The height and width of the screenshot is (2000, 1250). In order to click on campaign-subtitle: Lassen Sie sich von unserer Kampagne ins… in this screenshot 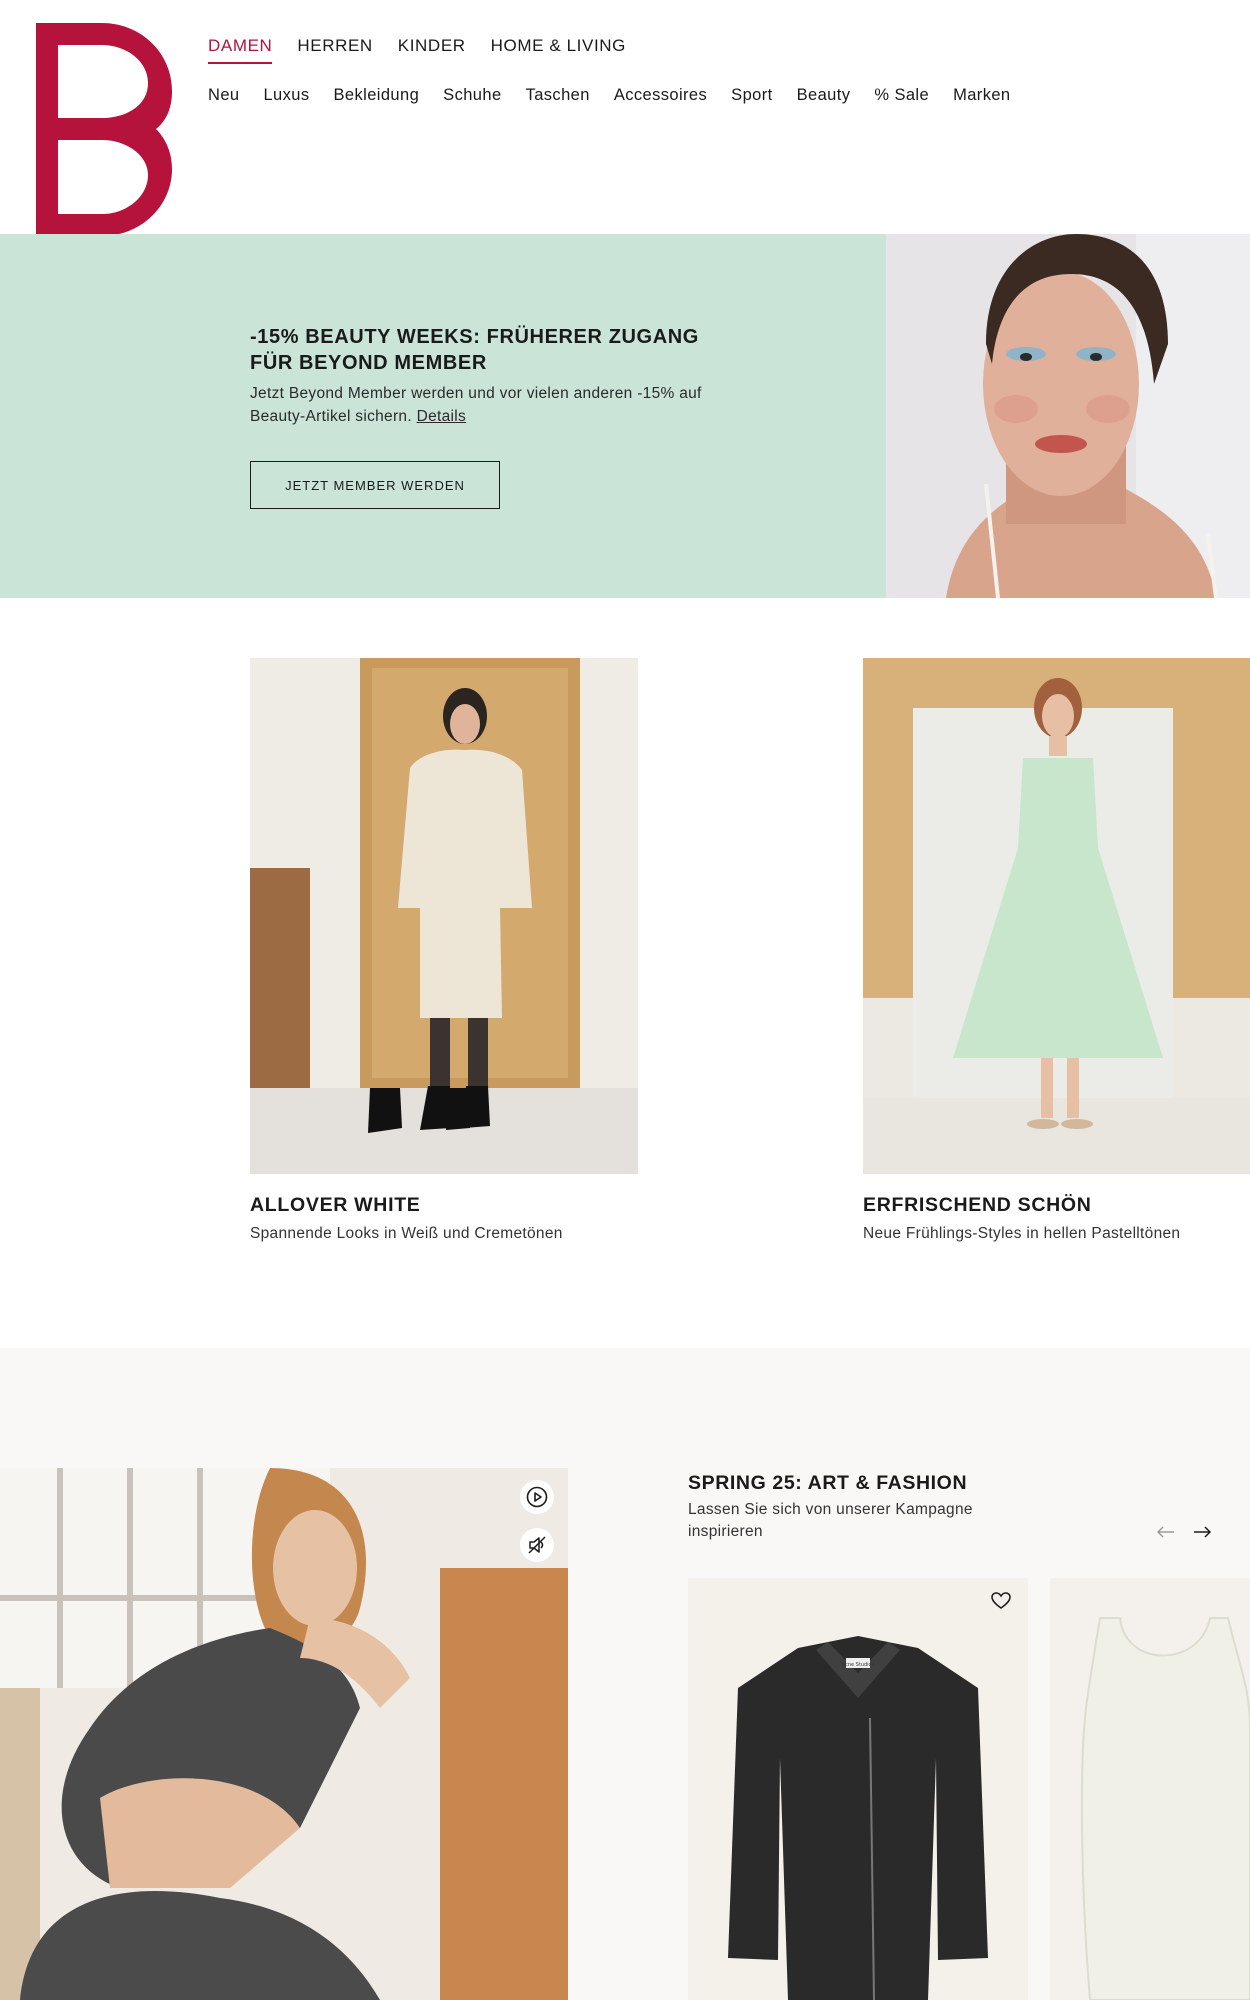, I will do `click(830, 1520)`.